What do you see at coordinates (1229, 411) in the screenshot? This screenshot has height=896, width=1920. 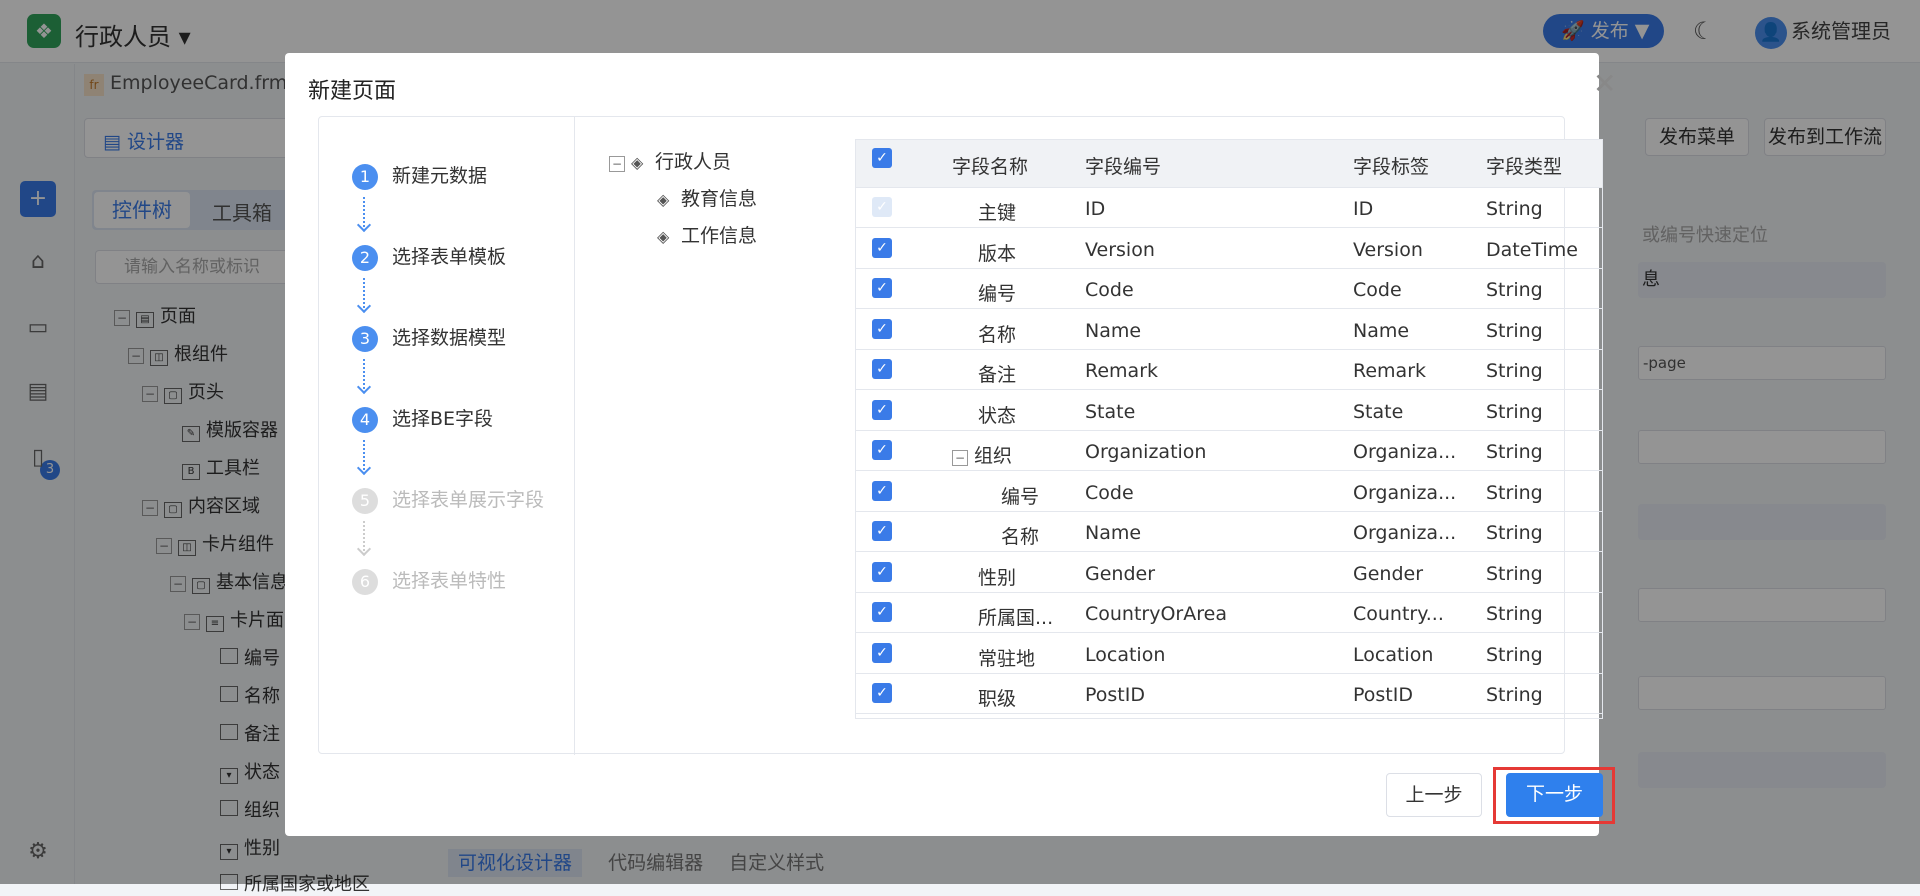 I see `table-row: ✓ 状态 State State String` at bounding box center [1229, 411].